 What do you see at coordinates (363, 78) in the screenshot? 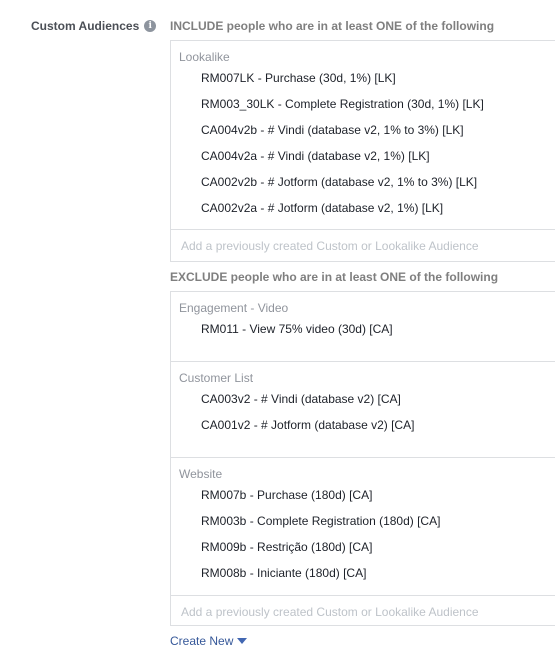
I see `audience-item: RM007LK - Purchase (30d, 1%) [LK]` at bounding box center [363, 78].